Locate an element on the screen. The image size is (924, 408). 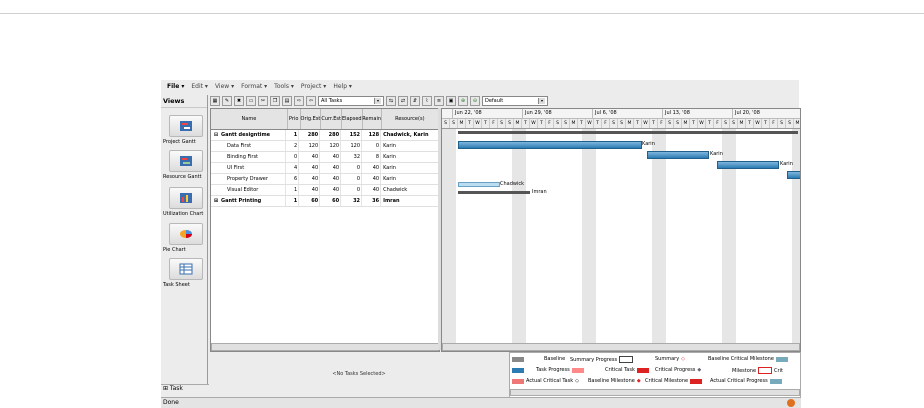
menu-format: Format ▾ is located at coordinates (254, 86).